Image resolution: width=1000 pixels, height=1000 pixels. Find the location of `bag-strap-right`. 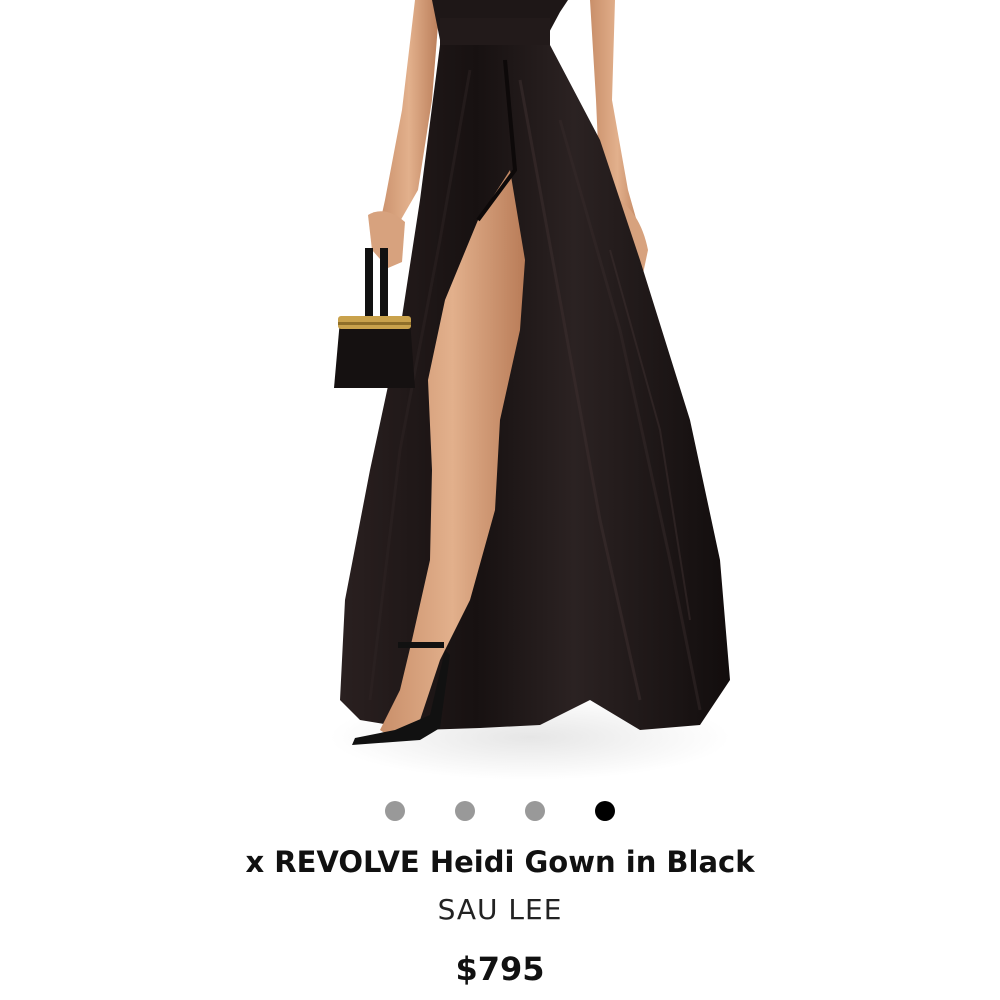

bag-strap-right is located at coordinates (384, 283).